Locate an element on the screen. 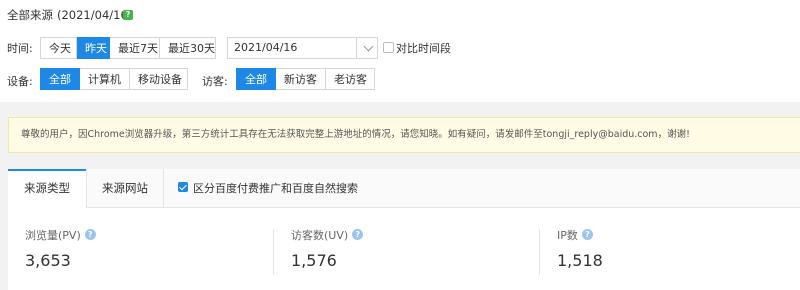  chevron-down-icon is located at coordinates (368, 46).